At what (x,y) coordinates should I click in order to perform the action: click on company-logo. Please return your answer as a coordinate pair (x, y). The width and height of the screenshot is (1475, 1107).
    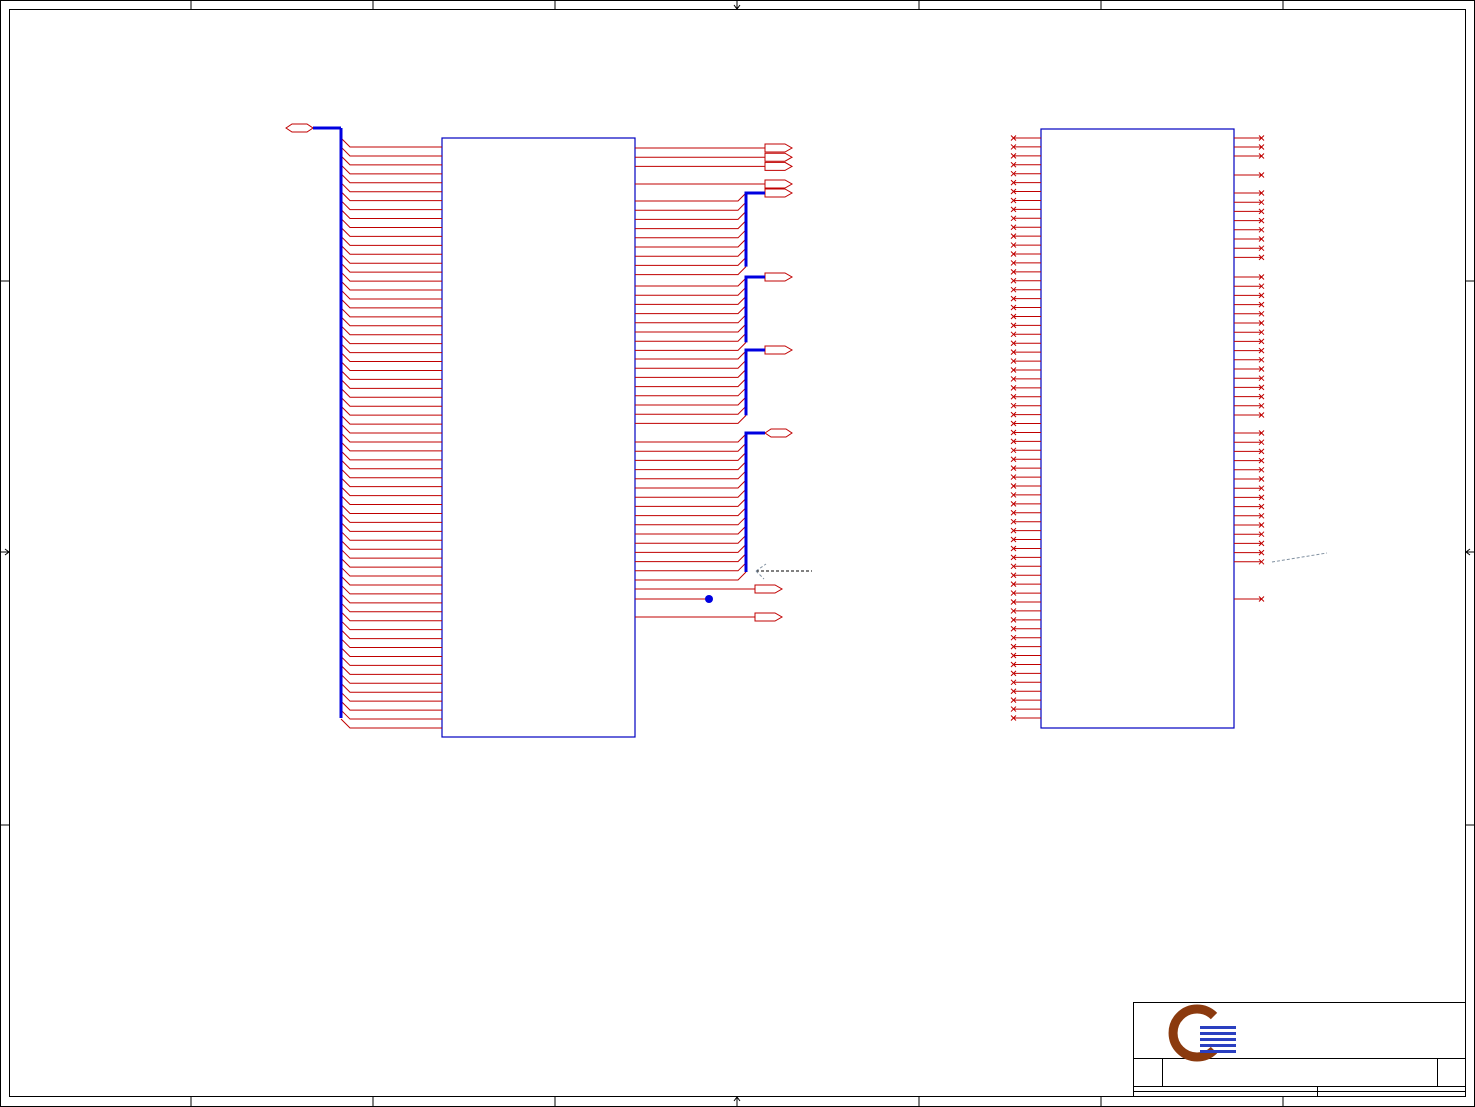
    Looking at the image, I should click on (1202, 1033).